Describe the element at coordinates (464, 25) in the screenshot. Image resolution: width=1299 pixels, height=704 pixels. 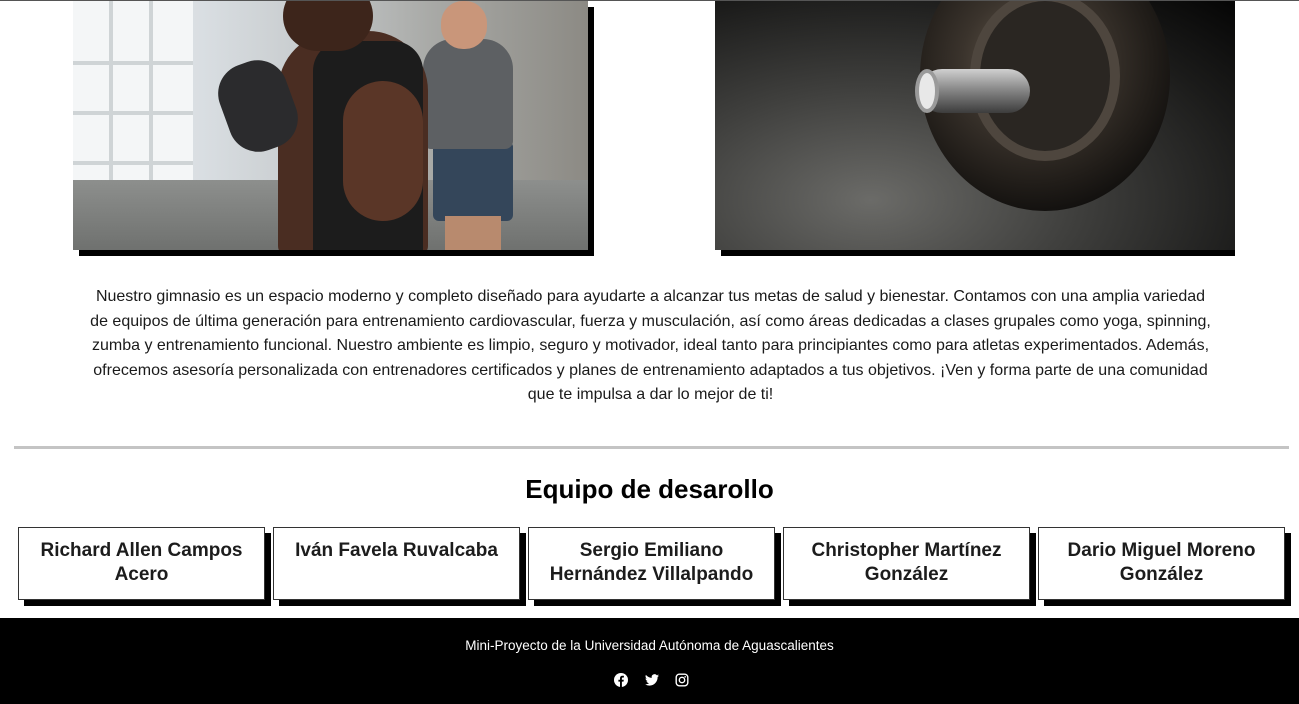
I see `trainer-head` at that location.